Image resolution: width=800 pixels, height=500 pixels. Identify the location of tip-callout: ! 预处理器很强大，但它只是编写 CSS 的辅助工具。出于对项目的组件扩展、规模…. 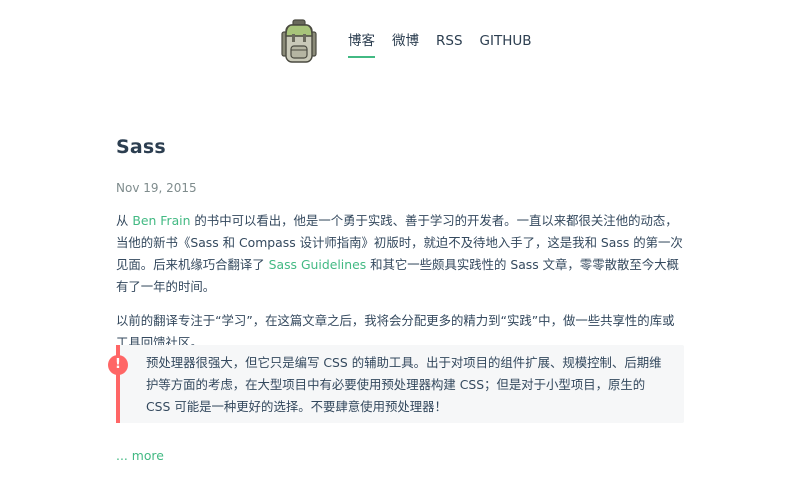
(396, 384).